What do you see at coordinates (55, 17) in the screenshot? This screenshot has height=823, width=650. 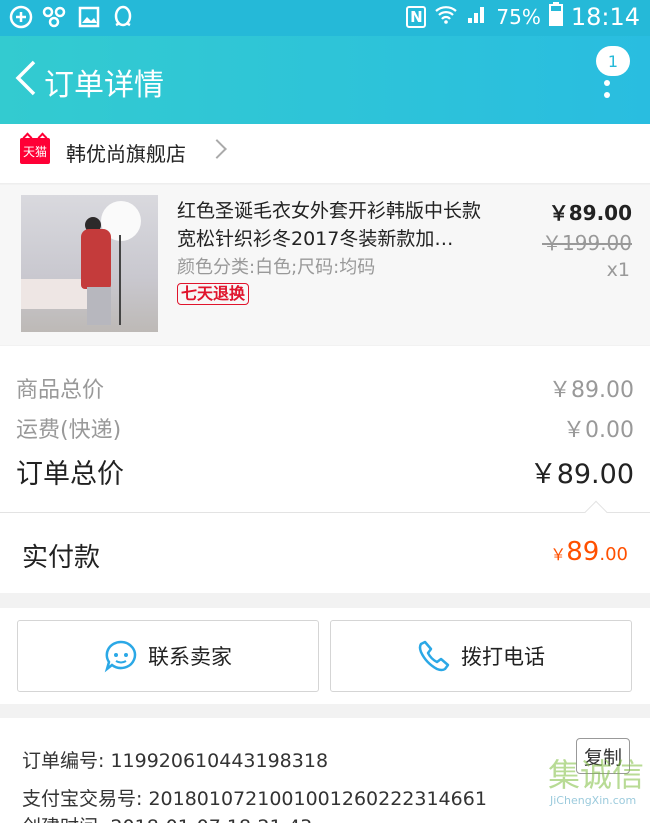 I see `network-icon` at bounding box center [55, 17].